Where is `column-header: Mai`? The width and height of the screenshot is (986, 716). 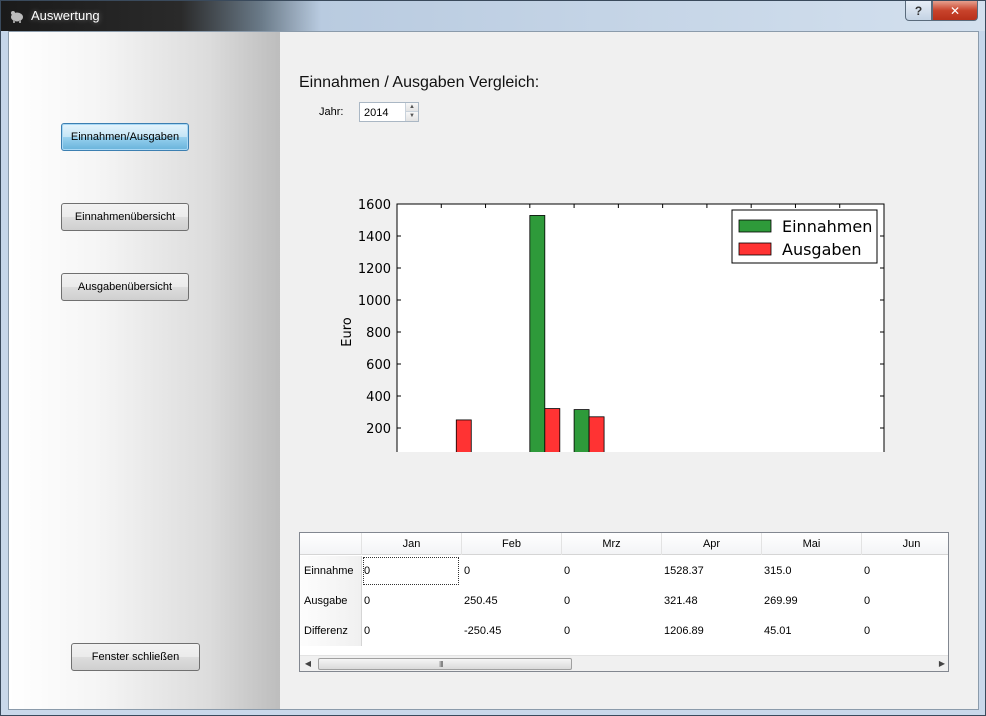 column-header: Mai is located at coordinates (812, 544).